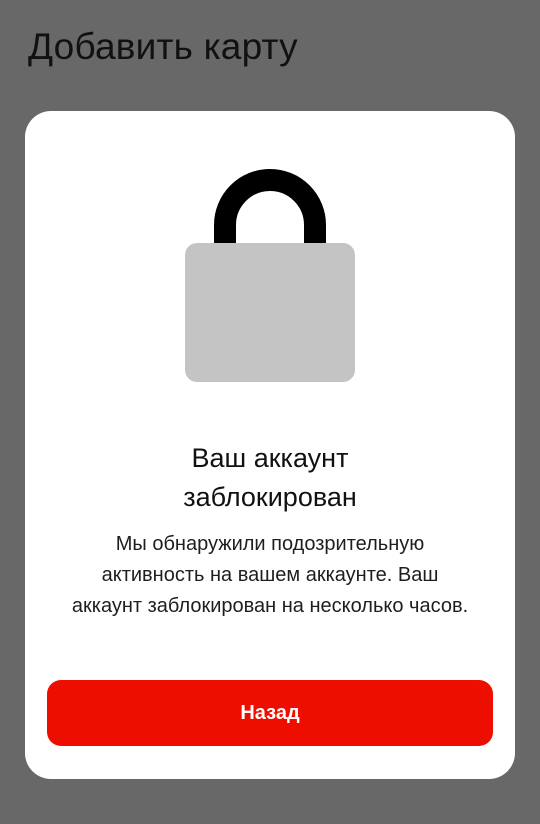 Image resolution: width=540 pixels, height=824 pixels. Describe the element at coordinates (270, 207) in the screenshot. I see `lock-shackle` at that location.